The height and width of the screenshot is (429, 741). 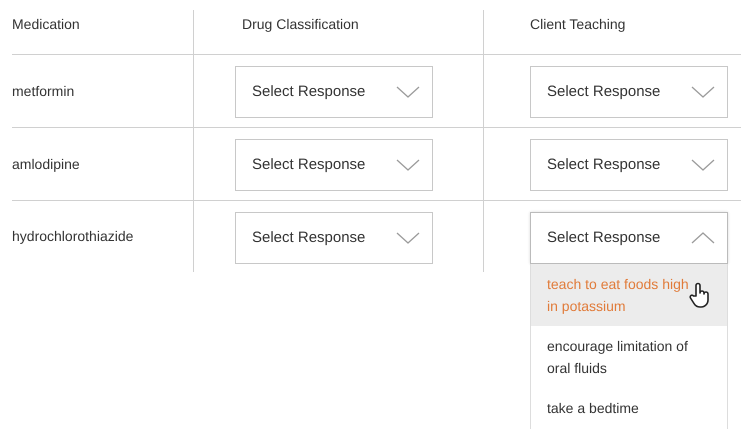 What do you see at coordinates (700, 295) in the screenshot?
I see `hand-cursor-icon` at bounding box center [700, 295].